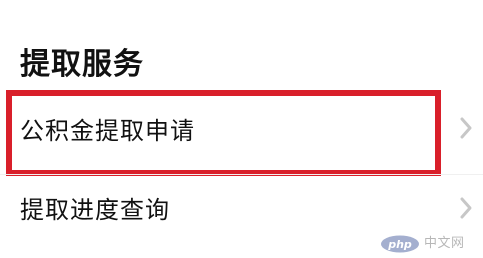 This screenshot has width=483, height=258. I want to click on menu-item-label: 公积金提取申请, so click(107, 131).